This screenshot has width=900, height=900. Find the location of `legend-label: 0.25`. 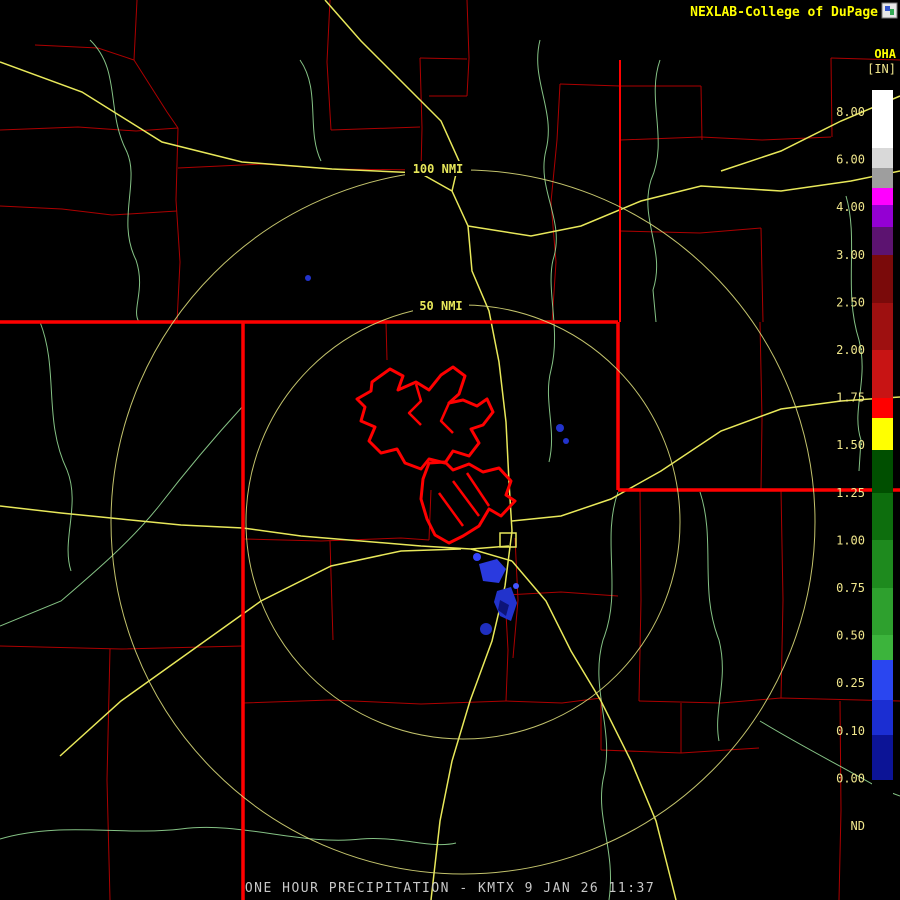

legend-label: 0.25 is located at coordinates (850, 683).